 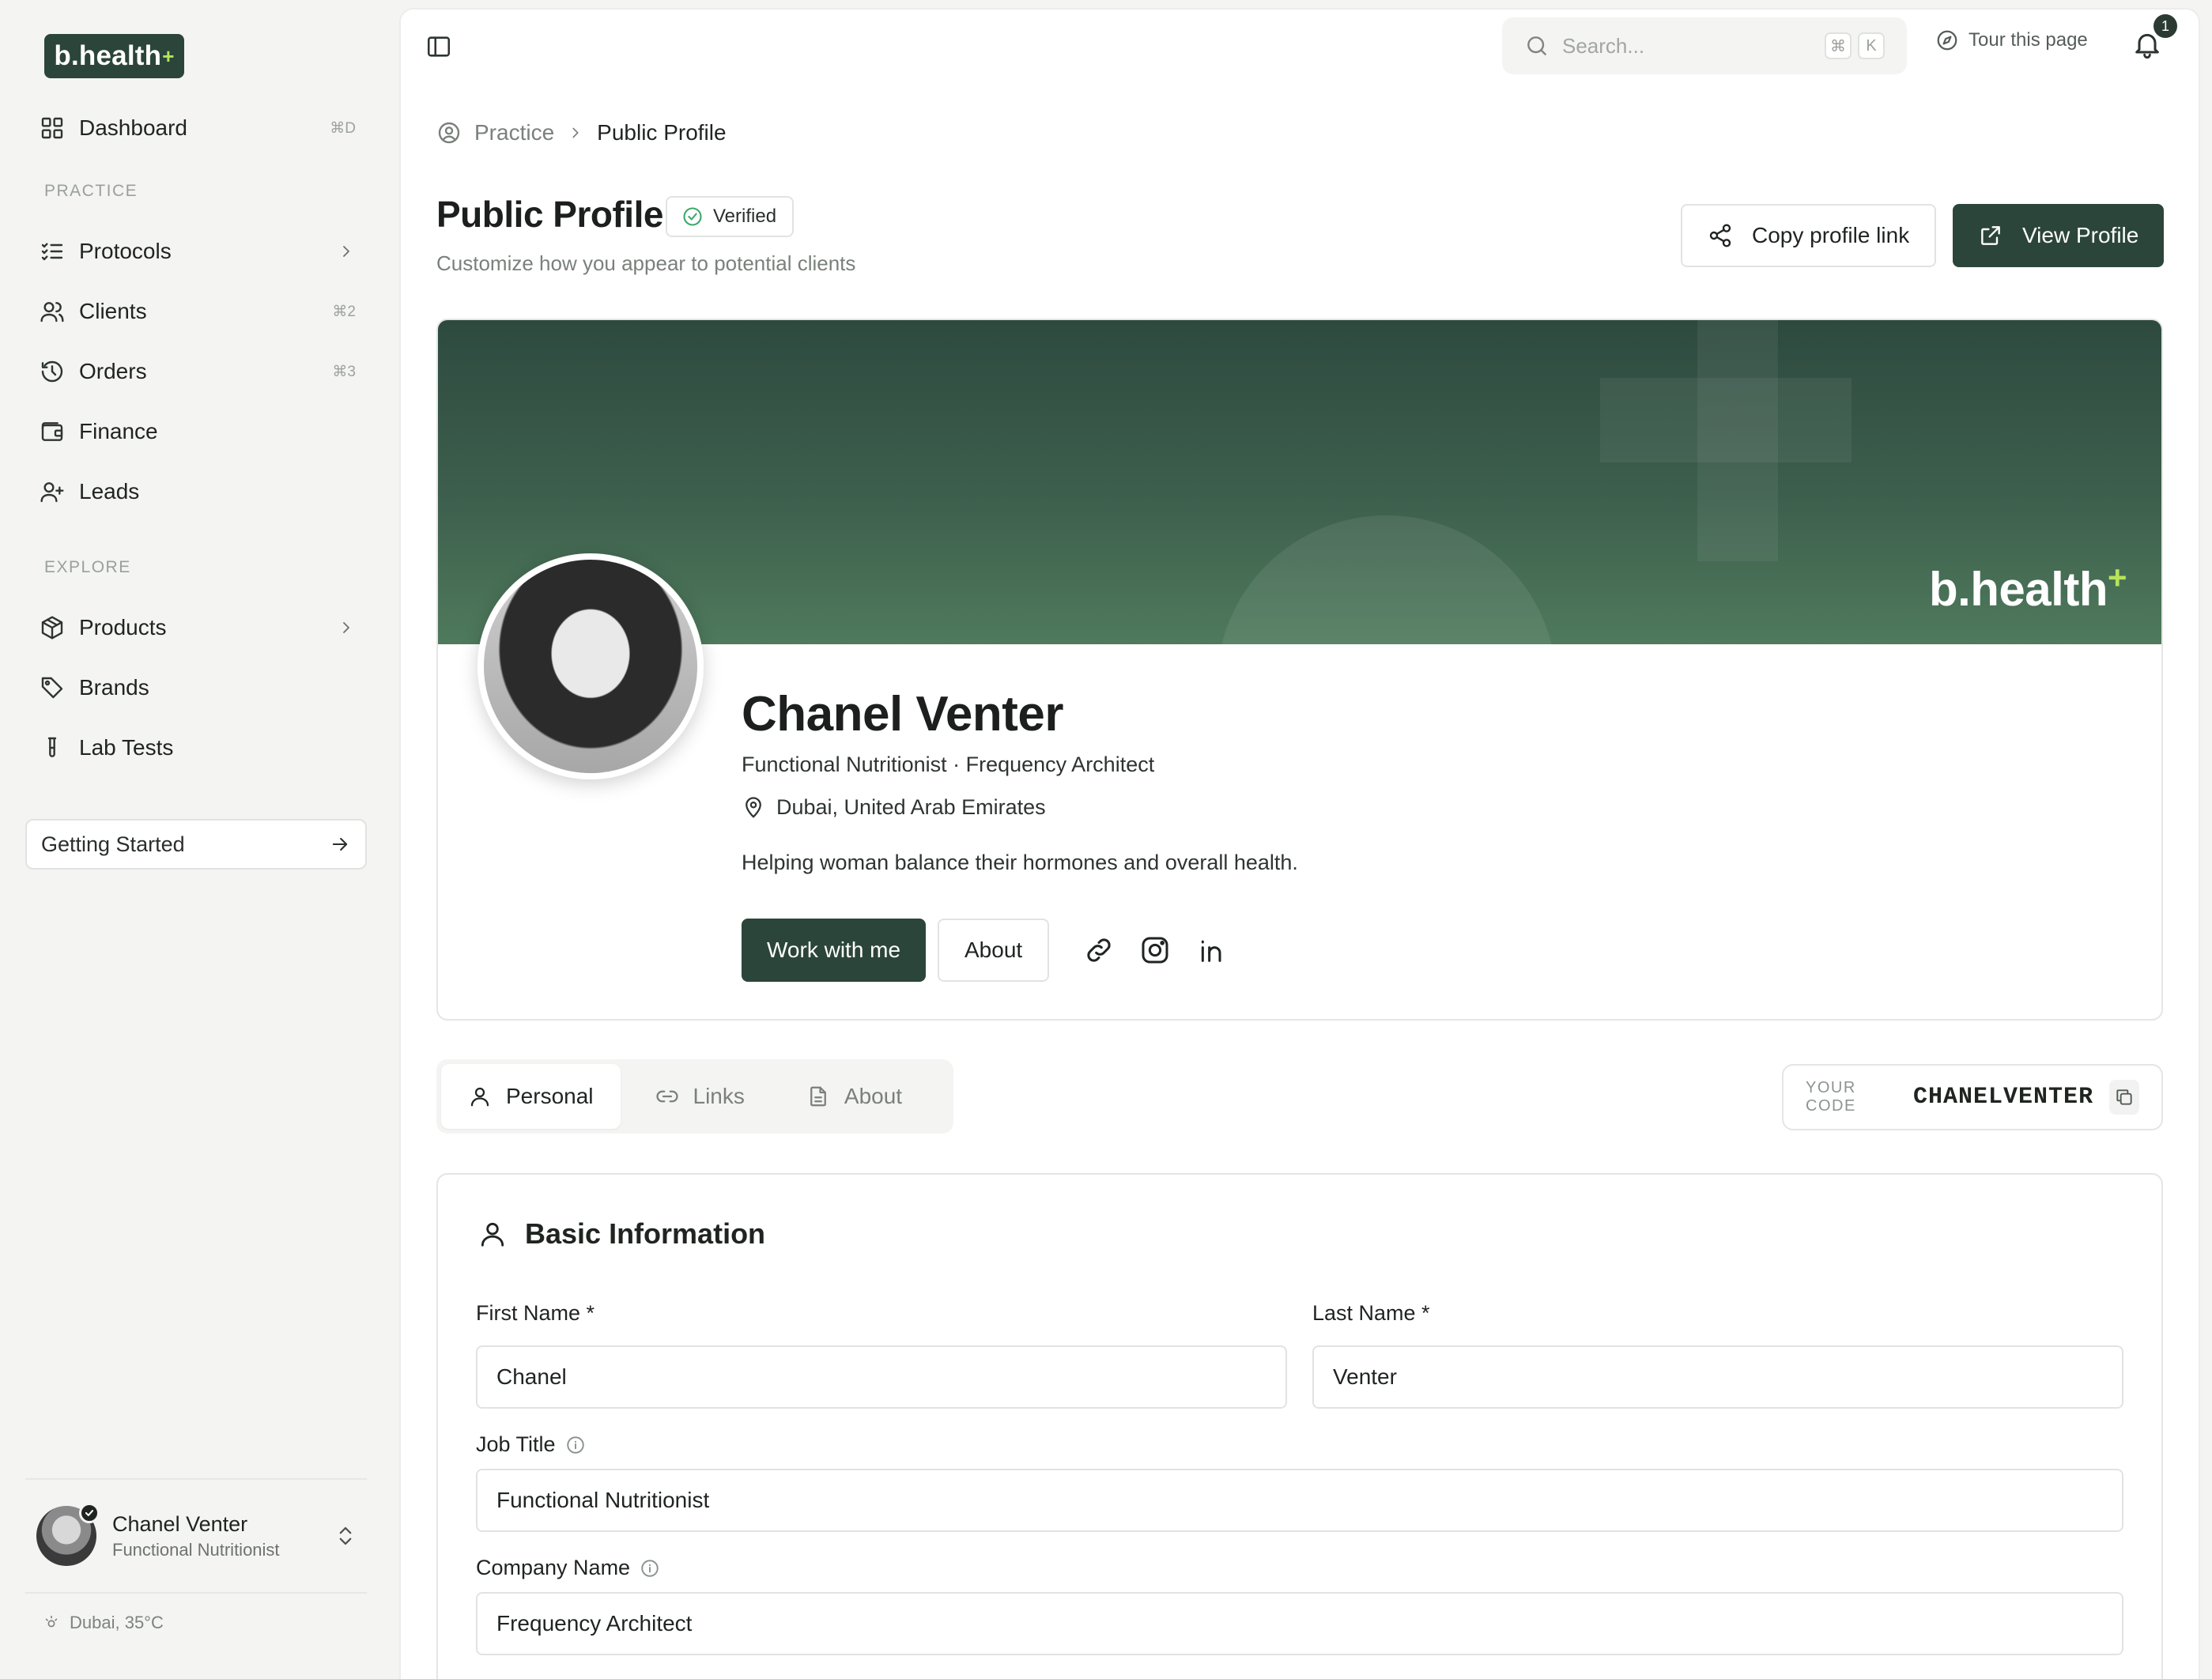 What do you see at coordinates (1155, 950) in the screenshot?
I see `instagram-icon` at bounding box center [1155, 950].